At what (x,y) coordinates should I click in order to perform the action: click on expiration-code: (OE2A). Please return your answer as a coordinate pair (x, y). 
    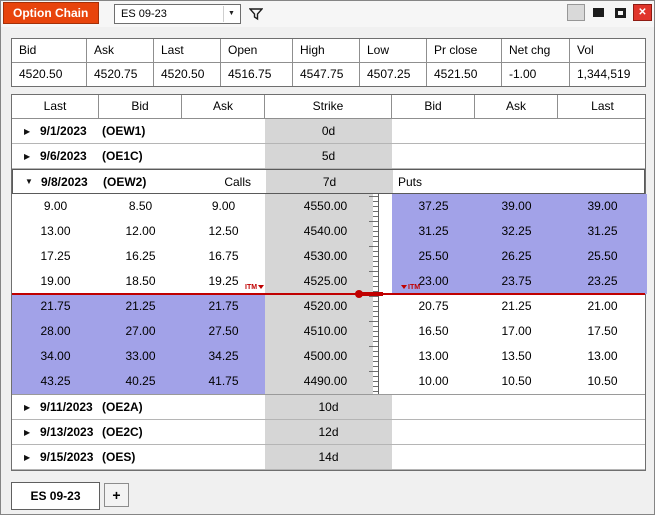
    Looking at the image, I should click on (122, 407).